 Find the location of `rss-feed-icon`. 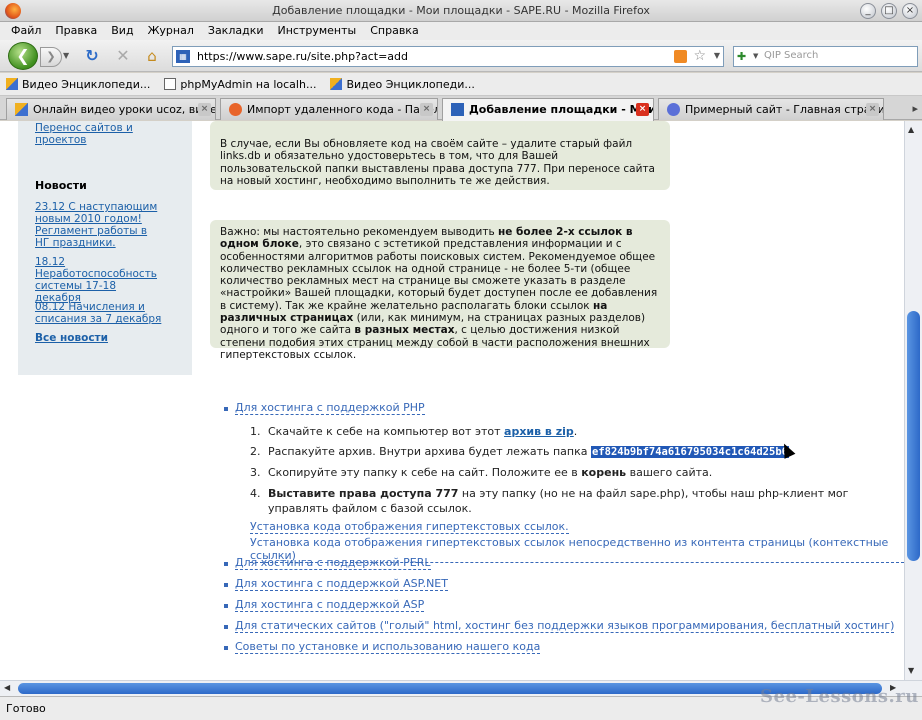

rss-feed-icon is located at coordinates (680, 56).